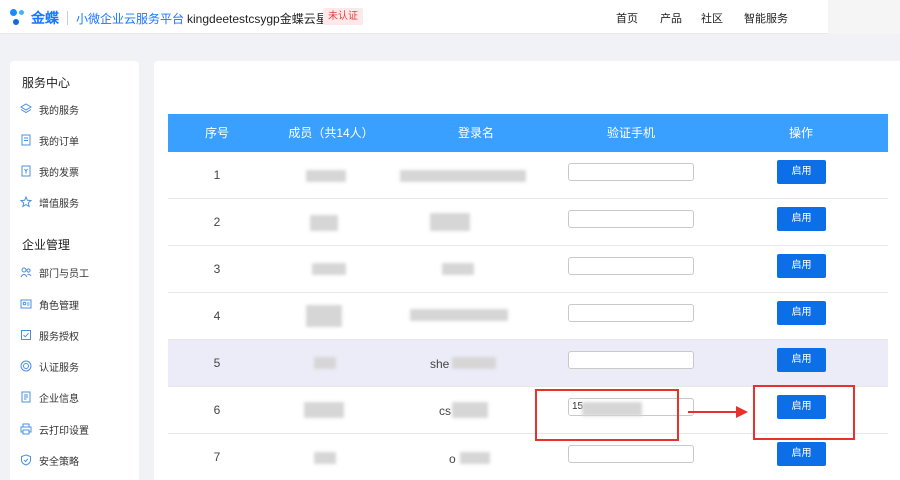 The width and height of the screenshot is (900, 480). I want to click on people-icon, so click(26, 272).